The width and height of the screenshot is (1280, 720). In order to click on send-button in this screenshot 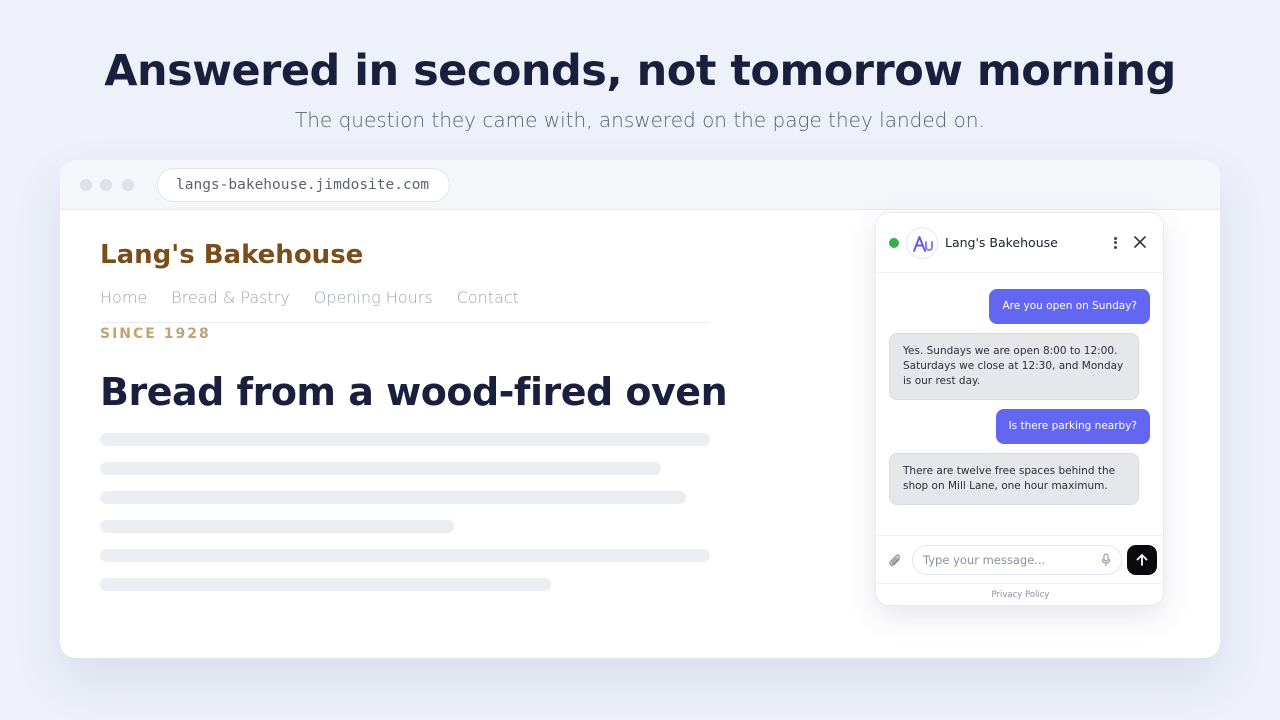, I will do `click(1142, 560)`.